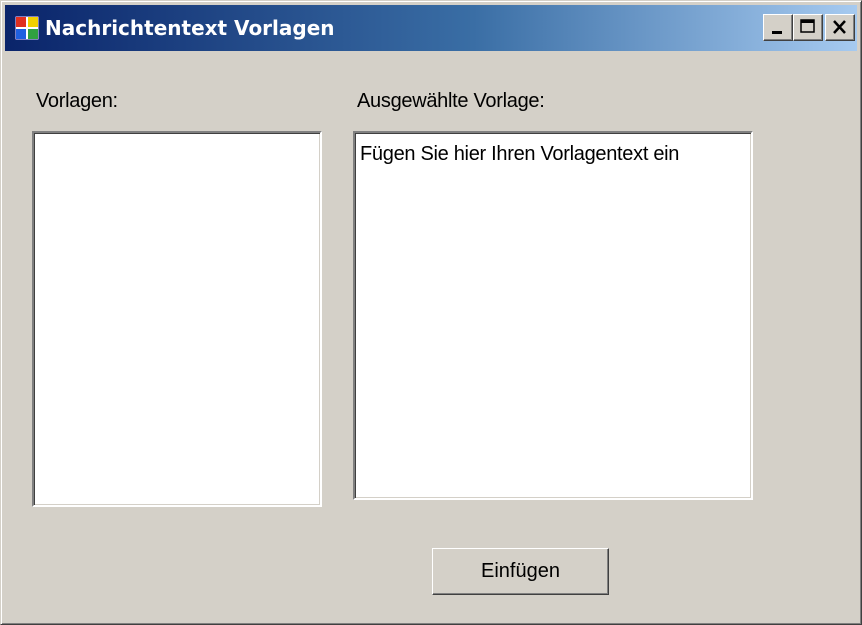 This screenshot has height=625, width=862. I want to click on minimize-button, so click(778, 27).